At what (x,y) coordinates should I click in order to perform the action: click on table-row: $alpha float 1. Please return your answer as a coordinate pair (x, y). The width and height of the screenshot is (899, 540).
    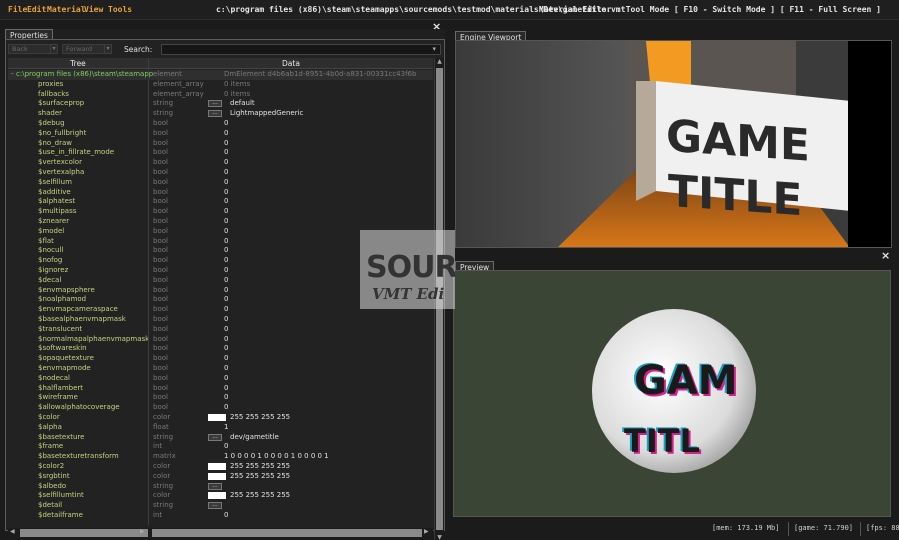
    Looking at the image, I should click on (220, 428).